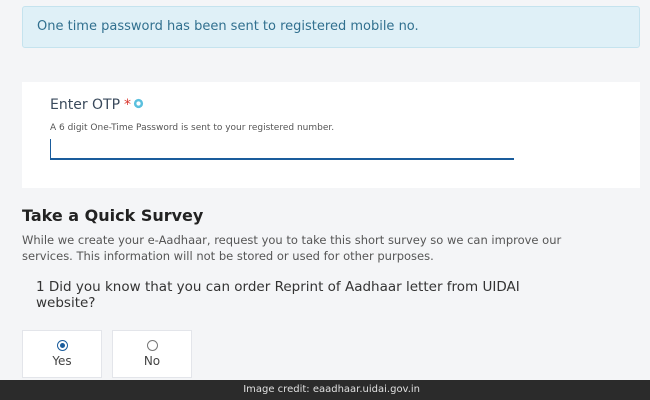  I want to click on otp-label-text: Enter OTP, so click(85, 105).